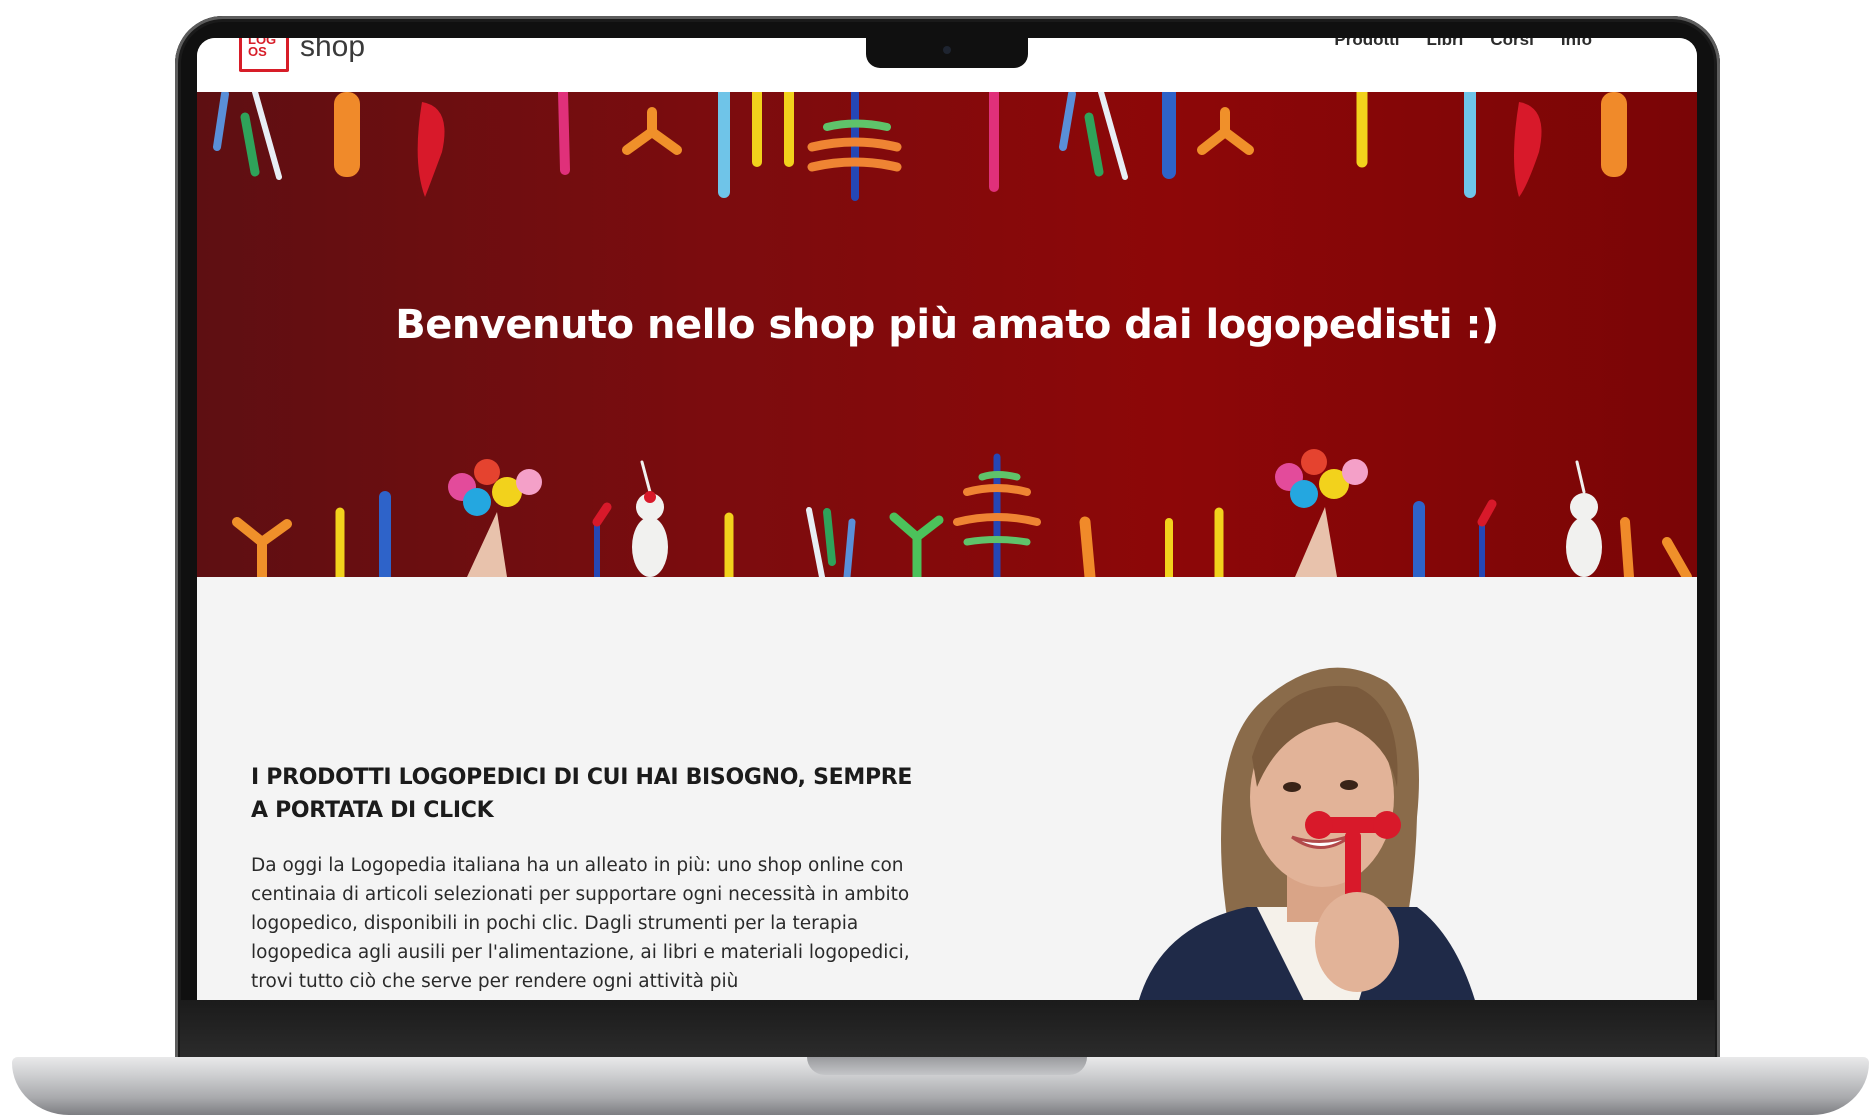 Image resolution: width=1869 pixels, height=1118 pixels. Describe the element at coordinates (262, 48) in the screenshot. I see `logo-mark-text: LOG OS` at that location.